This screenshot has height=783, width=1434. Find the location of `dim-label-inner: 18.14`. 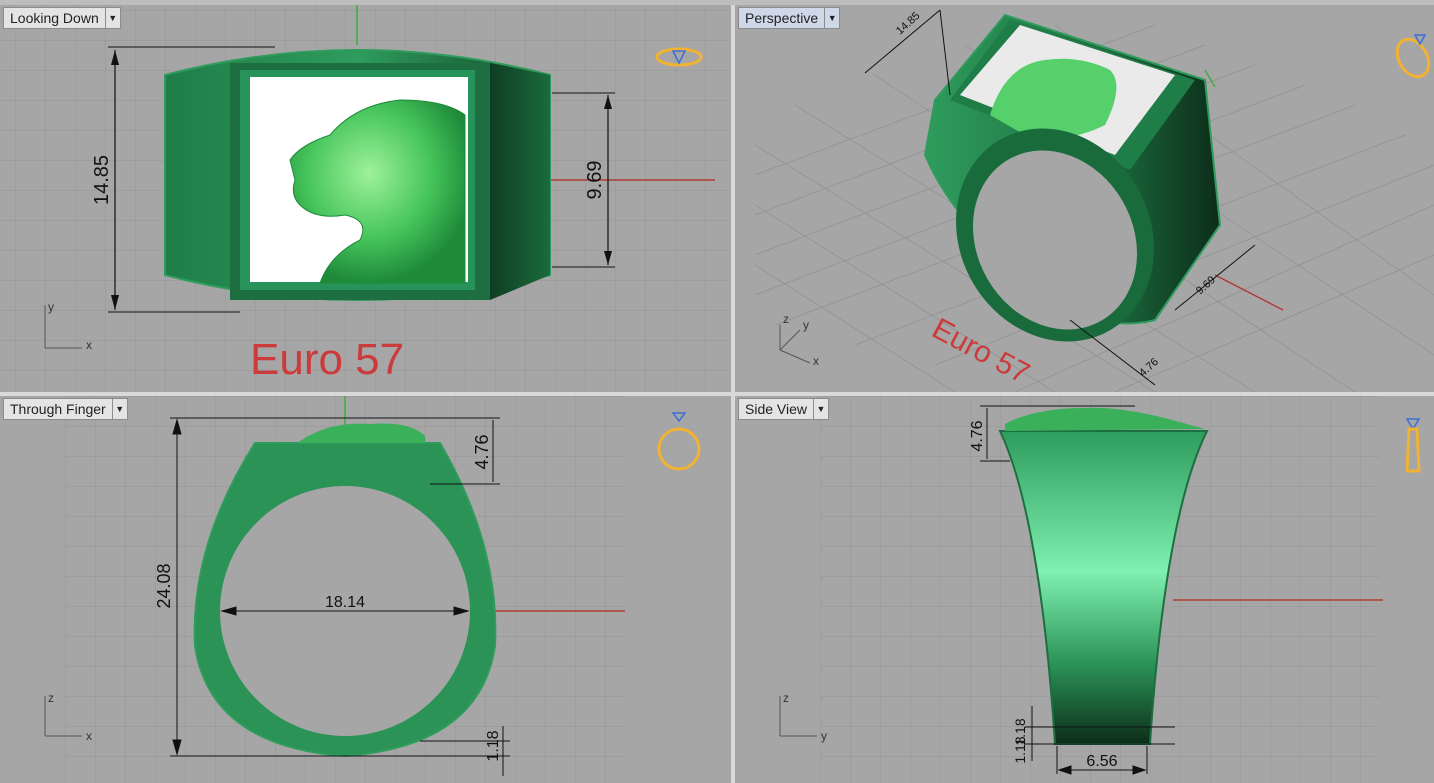

dim-label-inner: 18.14 is located at coordinates (345, 602).